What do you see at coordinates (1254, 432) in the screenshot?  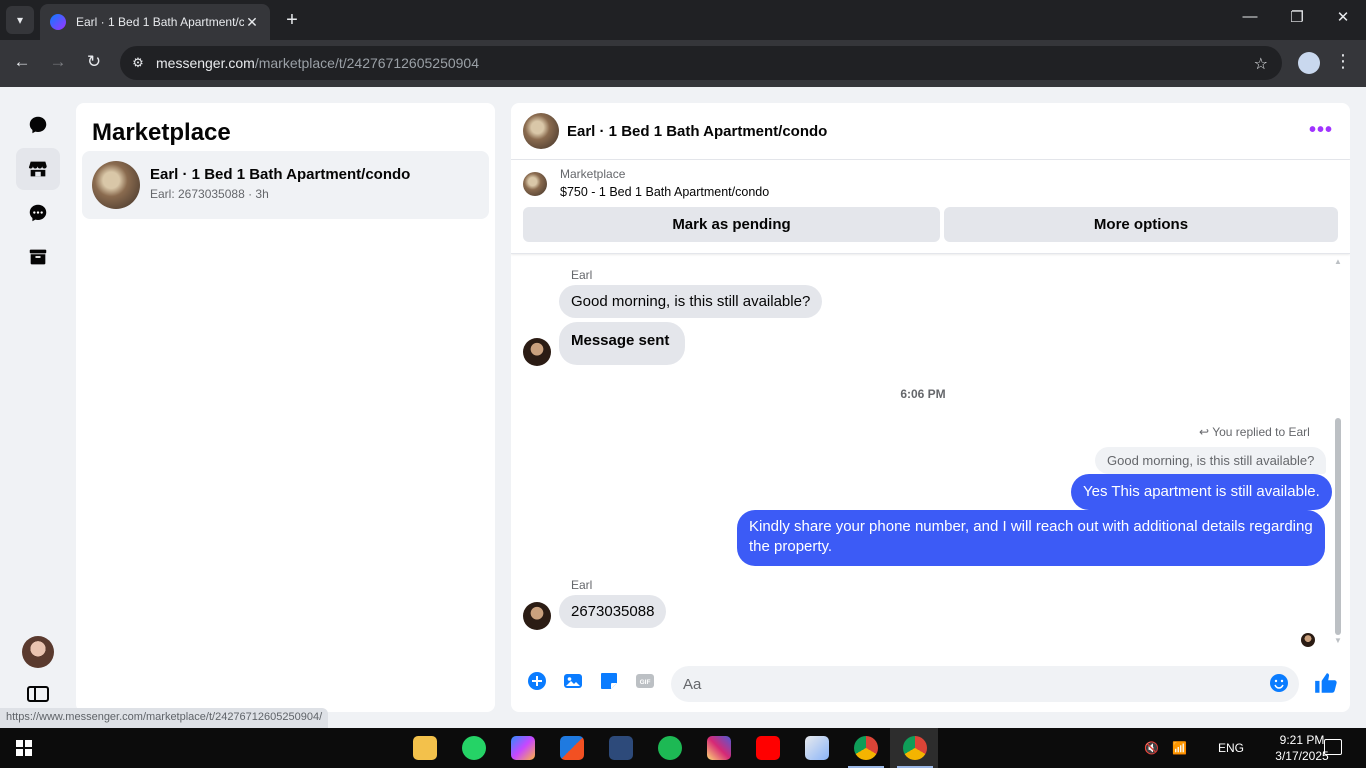 I see `reply-label: ↩ You replied to Earl` at bounding box center [1254, 432].